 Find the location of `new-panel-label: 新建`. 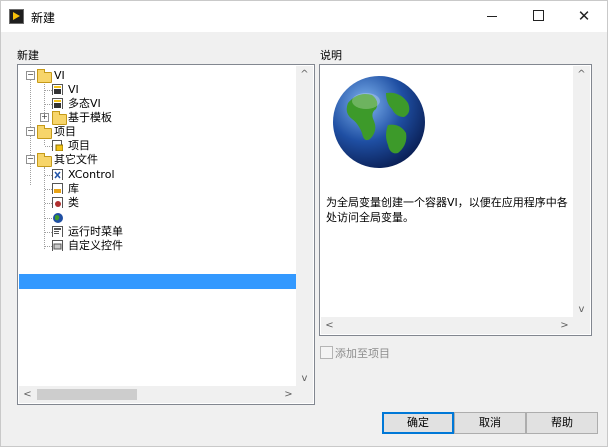

new-panel-label: 新建 is located at coordinates (28, 55).